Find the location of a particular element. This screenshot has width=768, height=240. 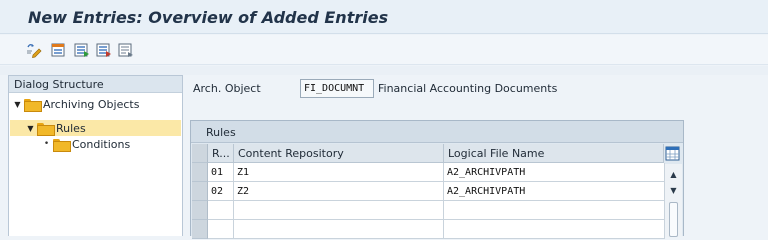

page-title: New Entries: Overview of Added Entries is located at coordinates (208, 17).